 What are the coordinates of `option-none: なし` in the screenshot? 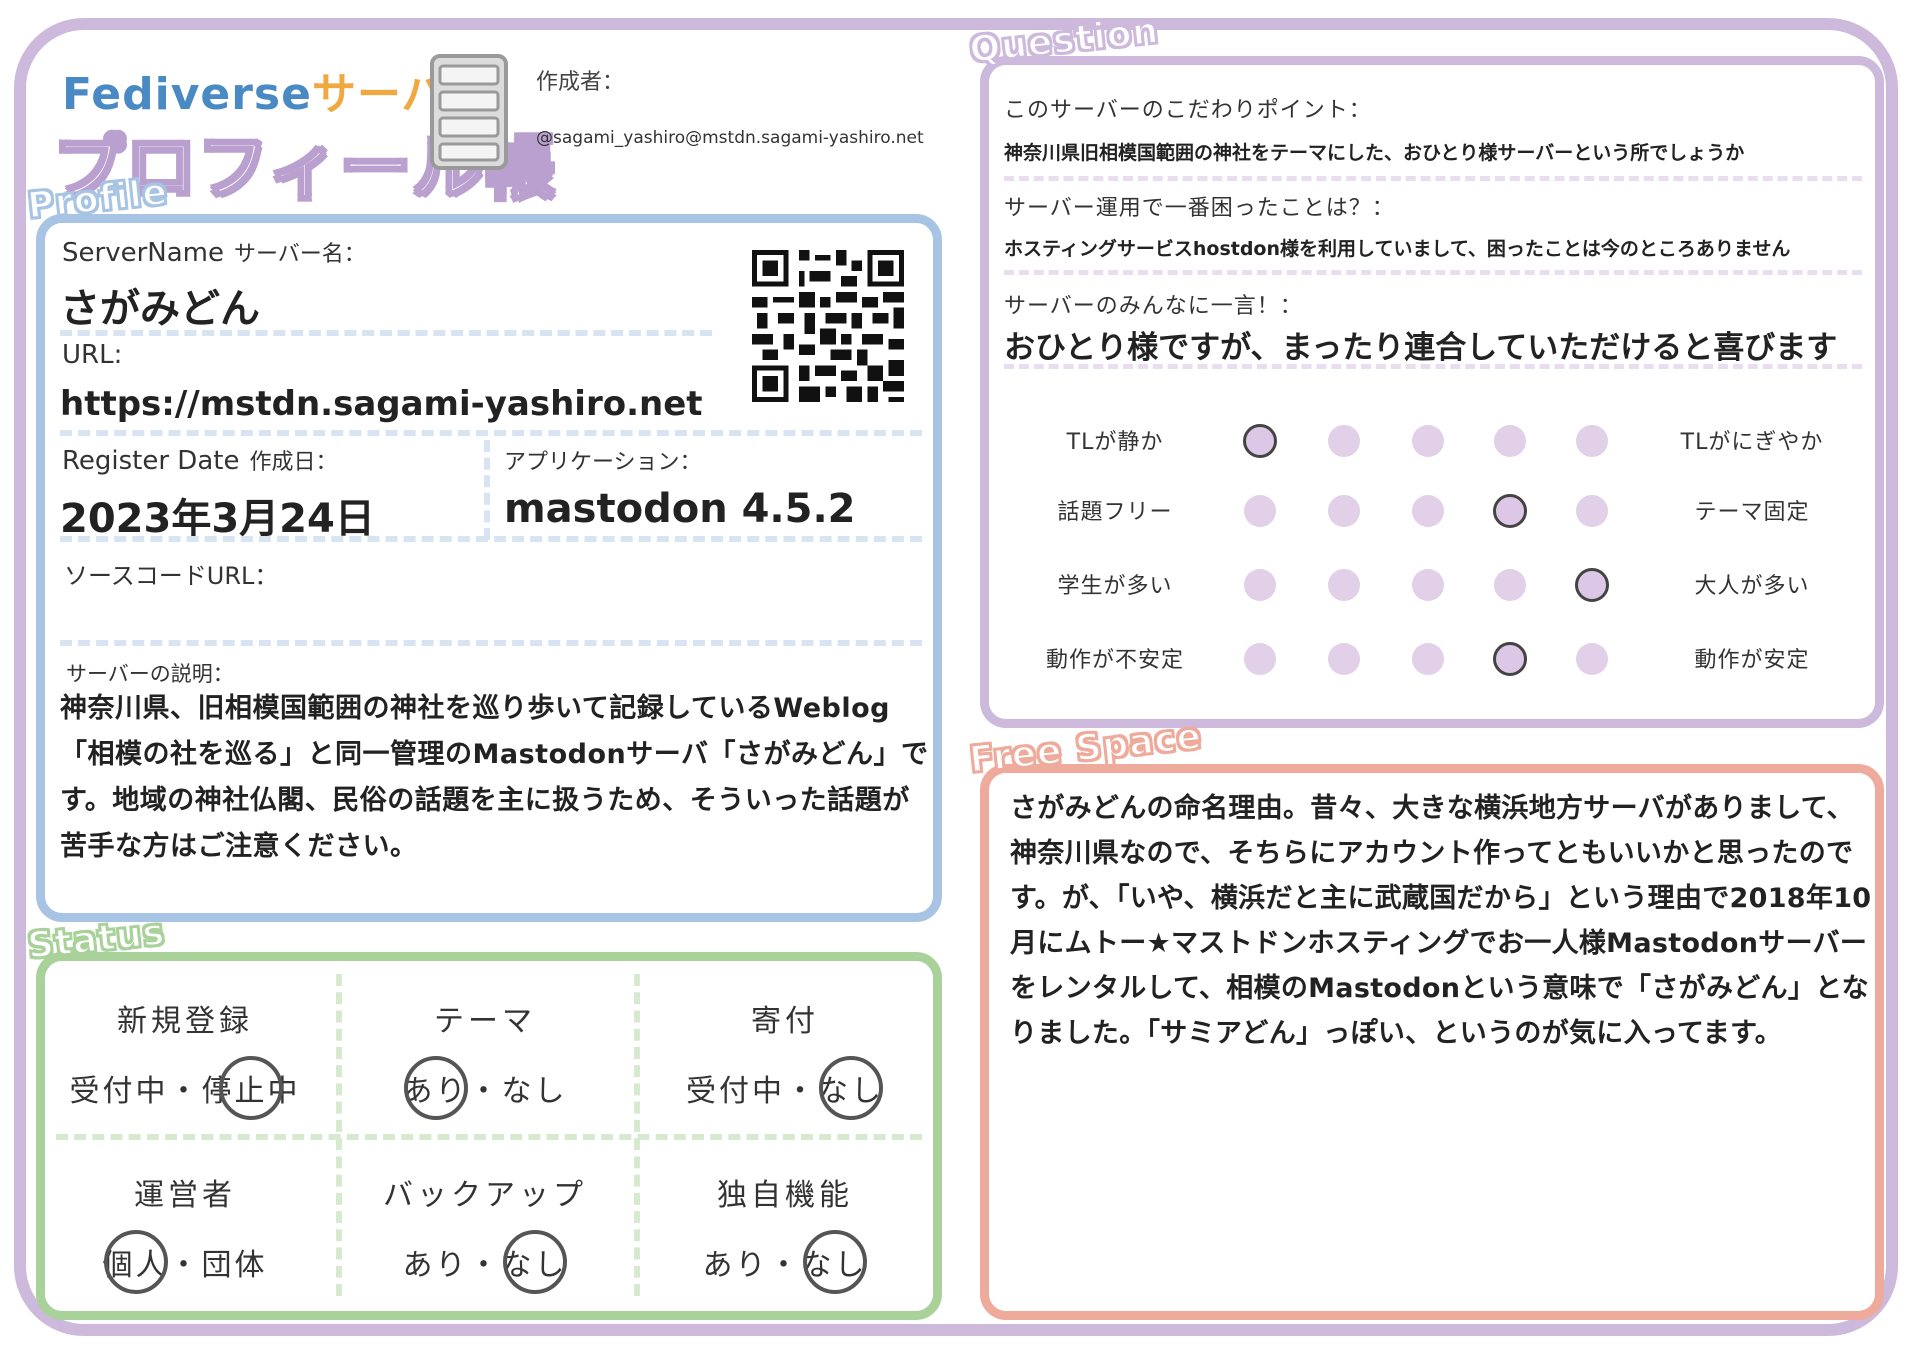 It's located at (851, 1088).